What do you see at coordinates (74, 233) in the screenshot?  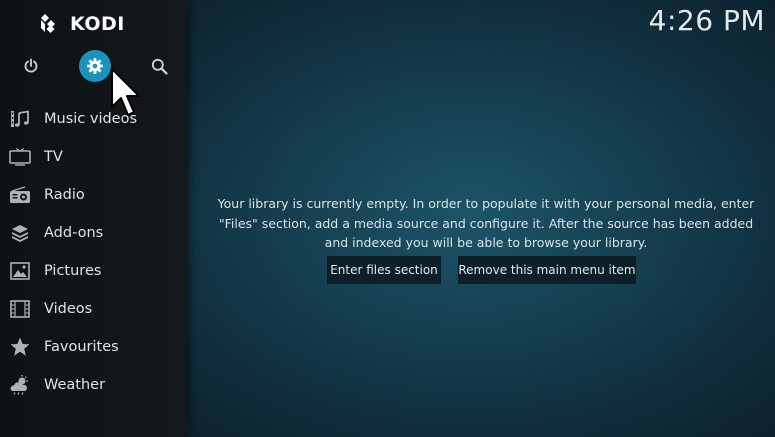 I see `menu-label: Add-ons` at bounding box center [74, 233].